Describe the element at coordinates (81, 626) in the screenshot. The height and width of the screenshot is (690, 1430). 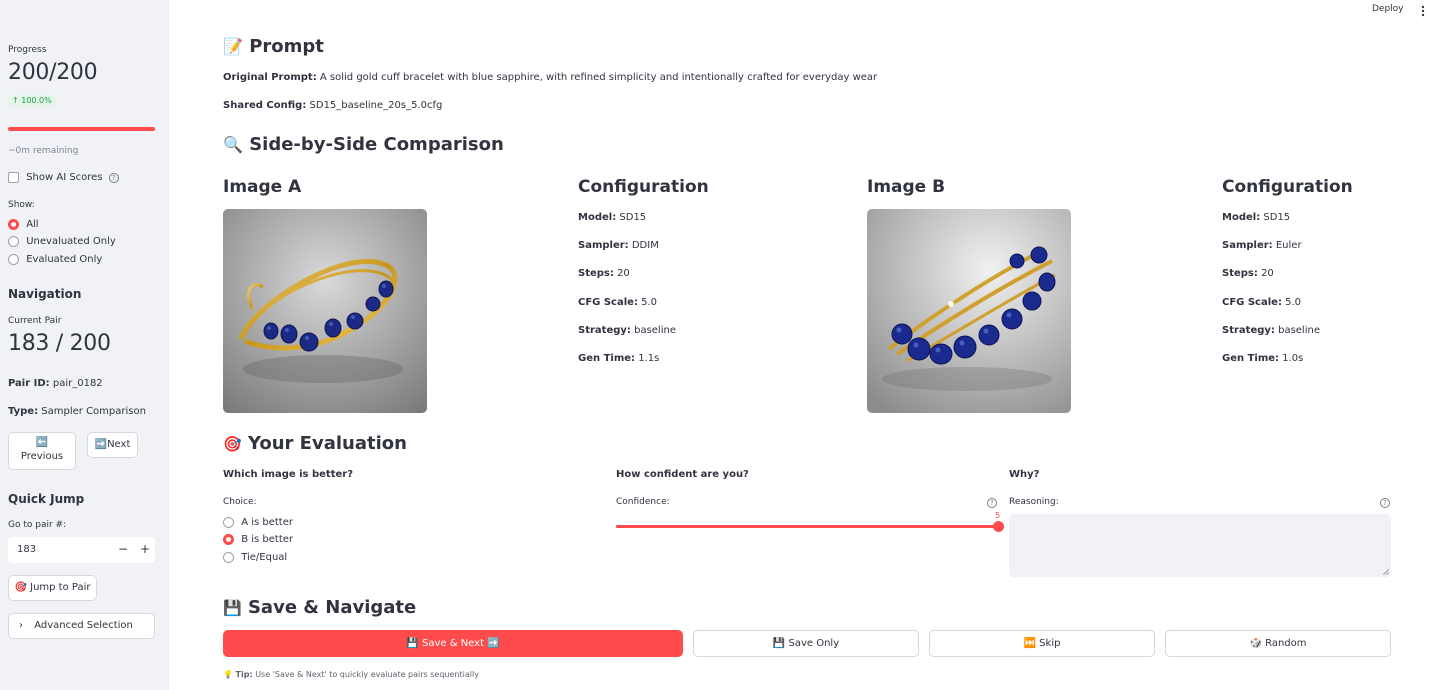
I see `advanced-selection-expander: › Advanced Selection` at that location.